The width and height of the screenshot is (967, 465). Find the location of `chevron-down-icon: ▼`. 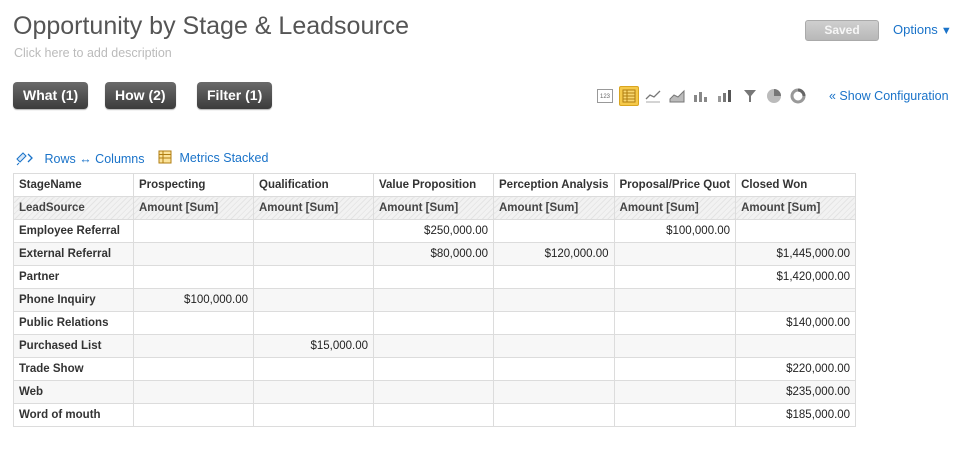

chevron-down-icon: ▼ is located at coordinates (946, 31).